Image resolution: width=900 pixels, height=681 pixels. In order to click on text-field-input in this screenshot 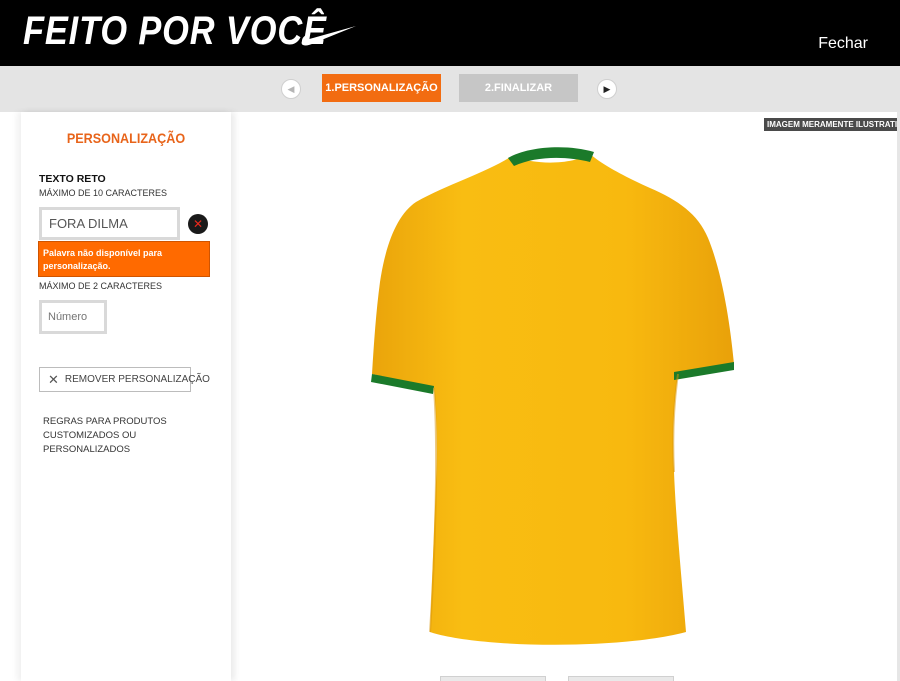, I will do `click(109, 223)`.